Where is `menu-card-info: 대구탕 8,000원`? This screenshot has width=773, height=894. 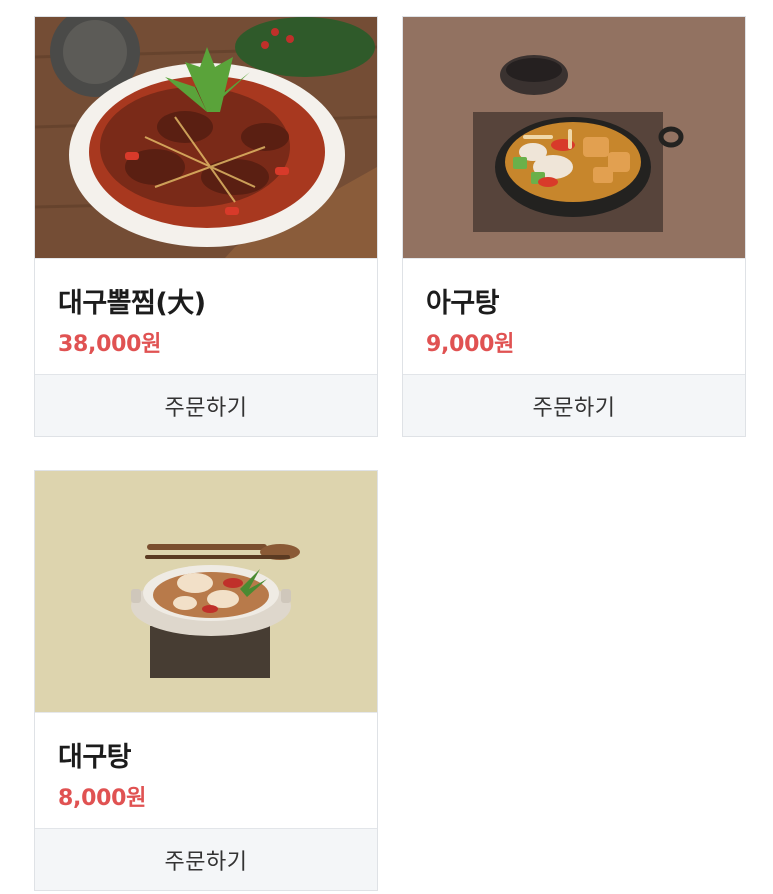
menu-card-info: 대구탕 8,000원 is located at coordinates (206, 770).